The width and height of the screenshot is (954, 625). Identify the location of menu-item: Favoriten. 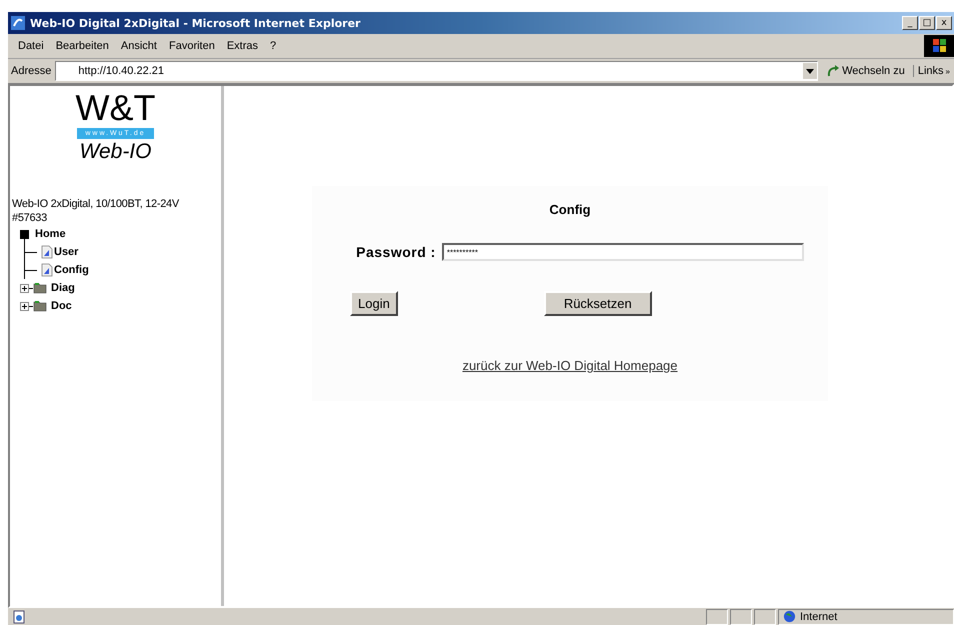
(191, 46).